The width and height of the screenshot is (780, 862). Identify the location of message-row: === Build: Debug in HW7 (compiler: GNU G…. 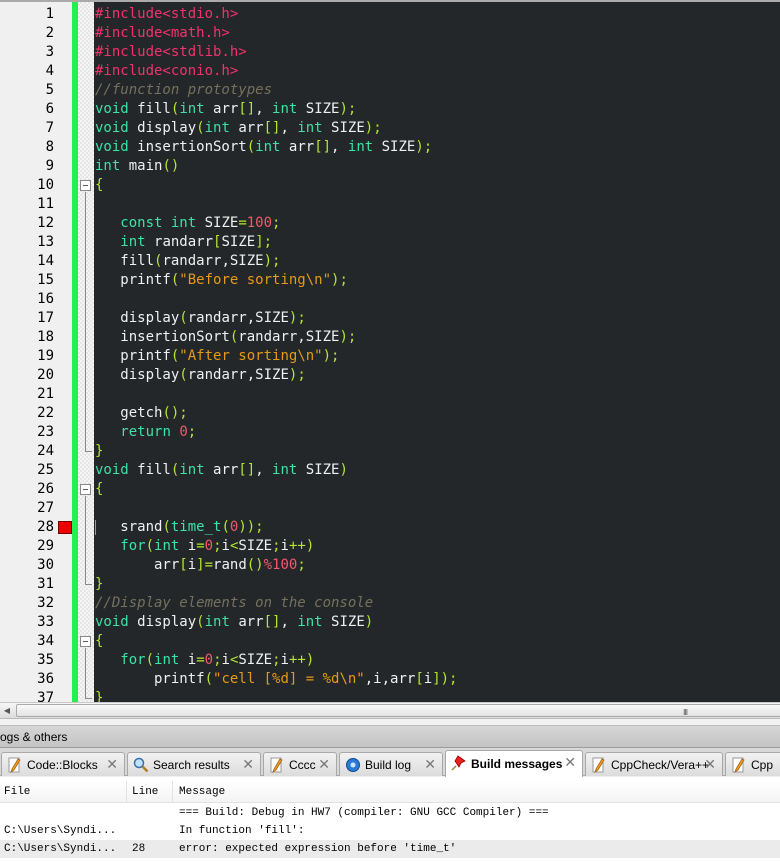
(390, 813).